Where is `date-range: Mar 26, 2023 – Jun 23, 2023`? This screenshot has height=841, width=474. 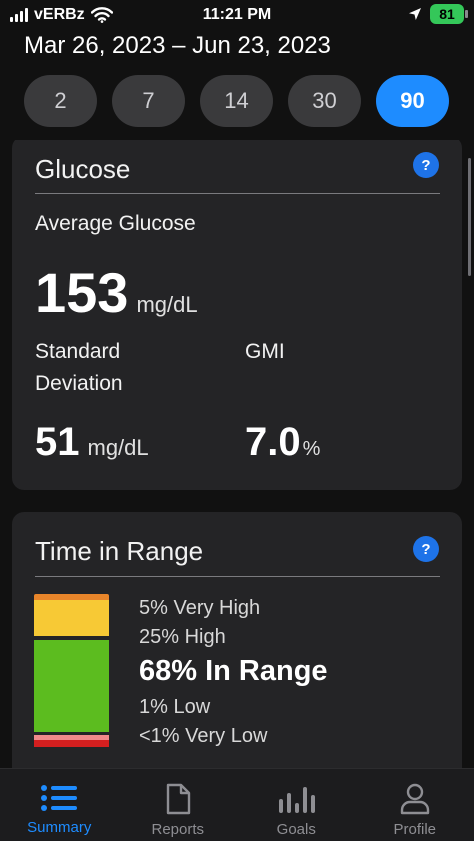
date-range: Mar 26, 2023 – Jun 23, 2023 is located at coordinates (177, 46).